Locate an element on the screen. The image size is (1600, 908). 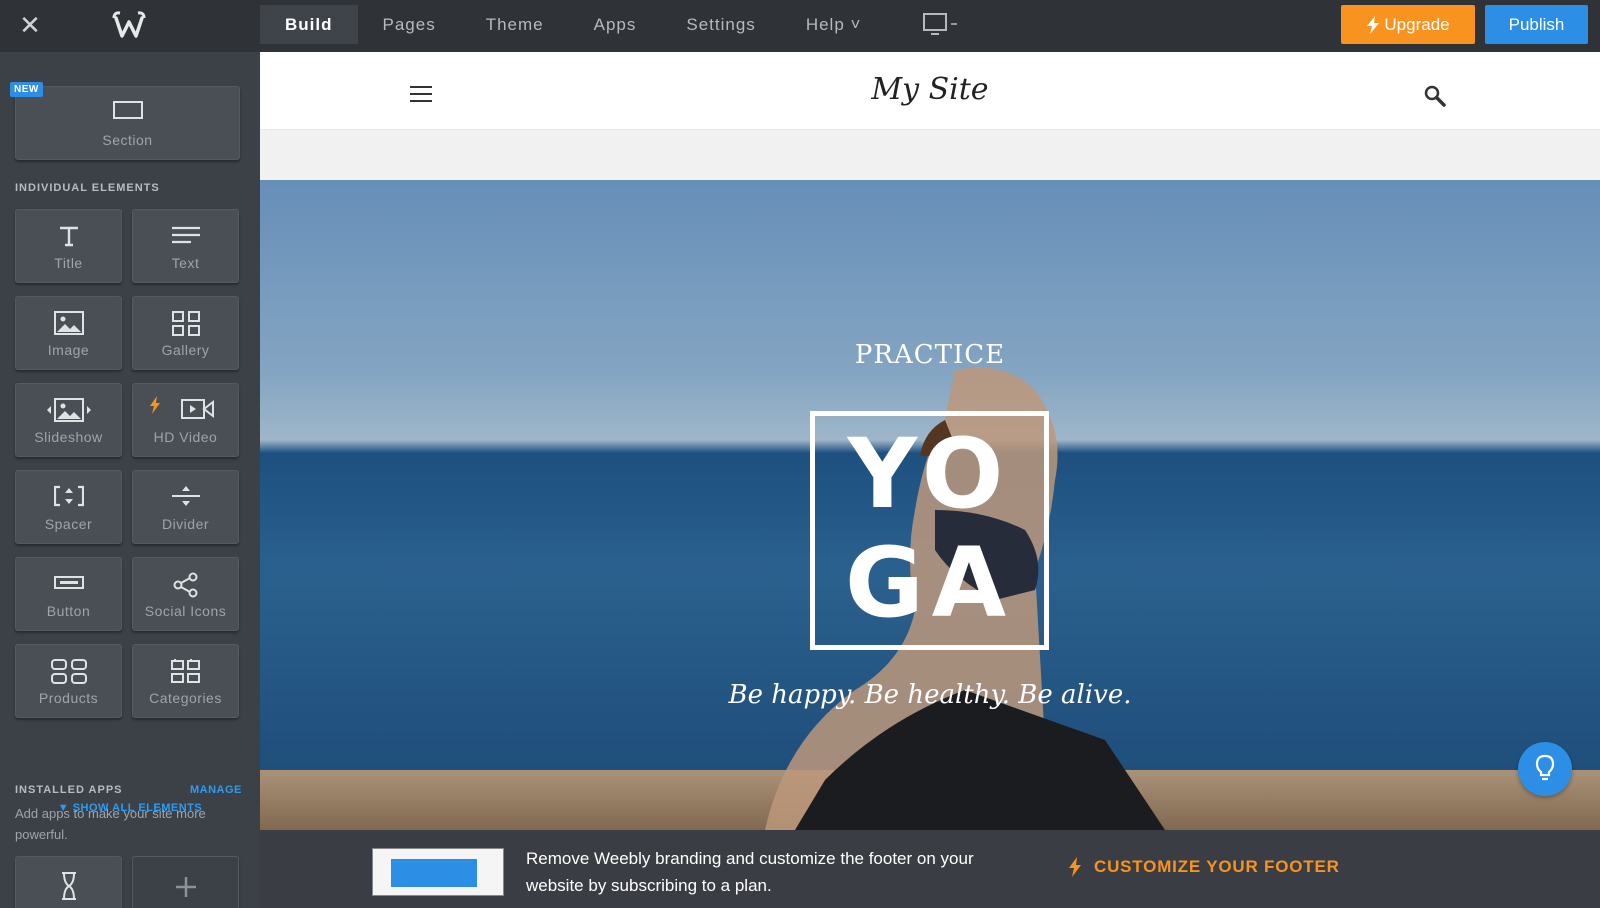
individual-elements-heading: INDIVIDUAL ELEMENTS is located at coordinates (87, 188).